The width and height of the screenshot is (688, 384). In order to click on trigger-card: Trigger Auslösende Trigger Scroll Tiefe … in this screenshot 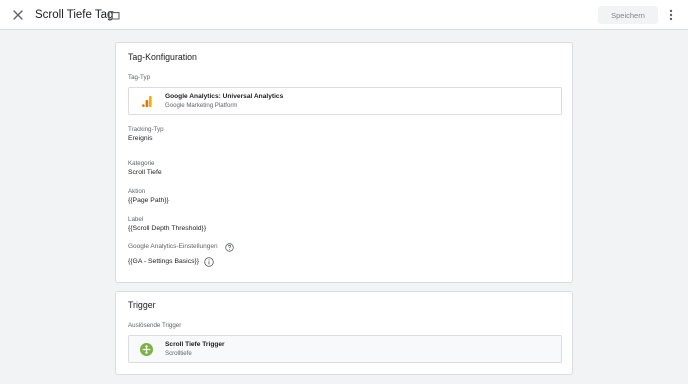, I will do `click(344, 333)`.